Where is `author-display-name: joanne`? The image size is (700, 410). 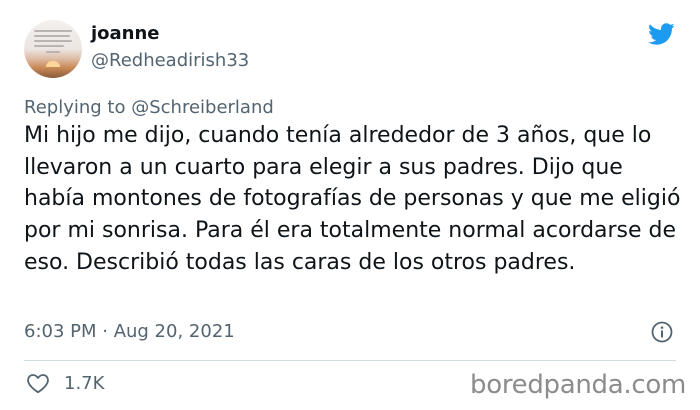
author-display-name: joanne is located at coordinates (125, 34).